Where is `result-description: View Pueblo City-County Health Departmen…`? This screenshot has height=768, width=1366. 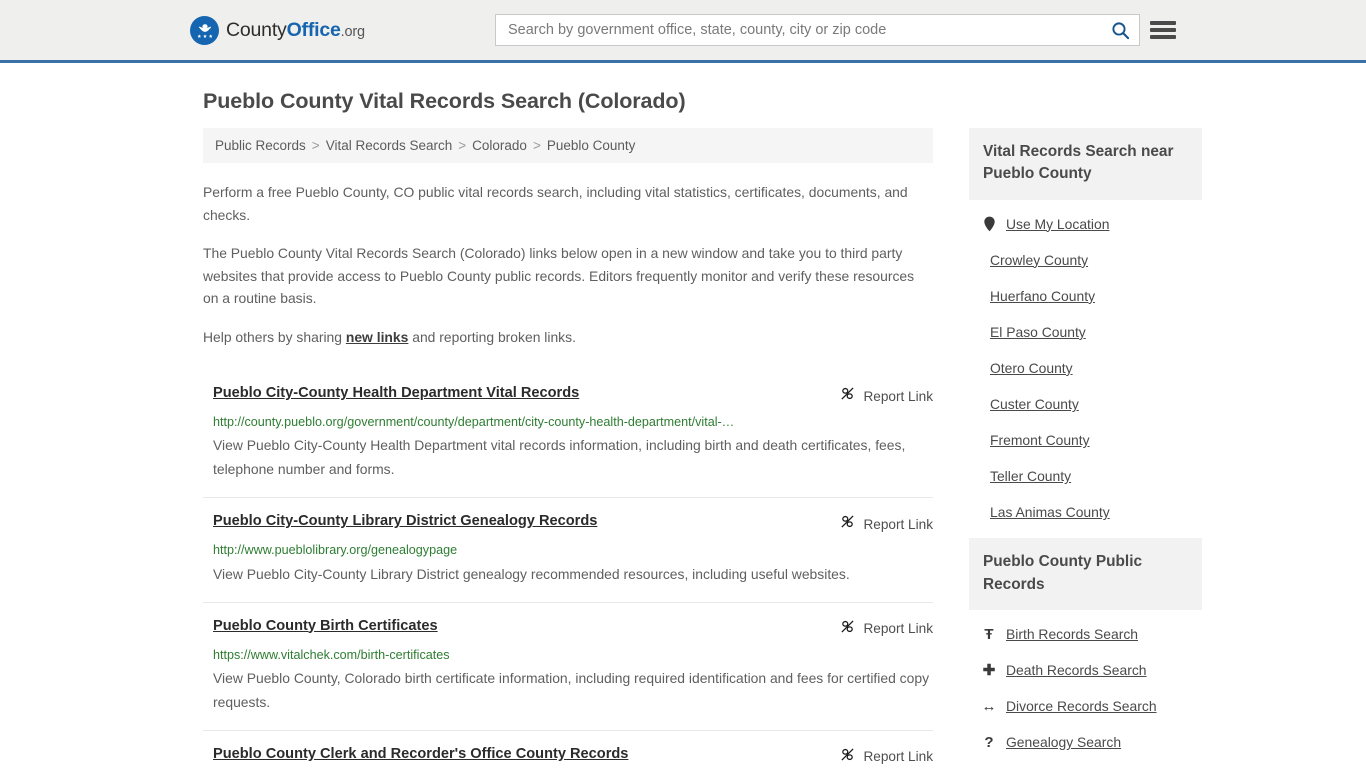
result-description: View Pueblo City-County Health Departmen… is located at coordinates (559, 457).